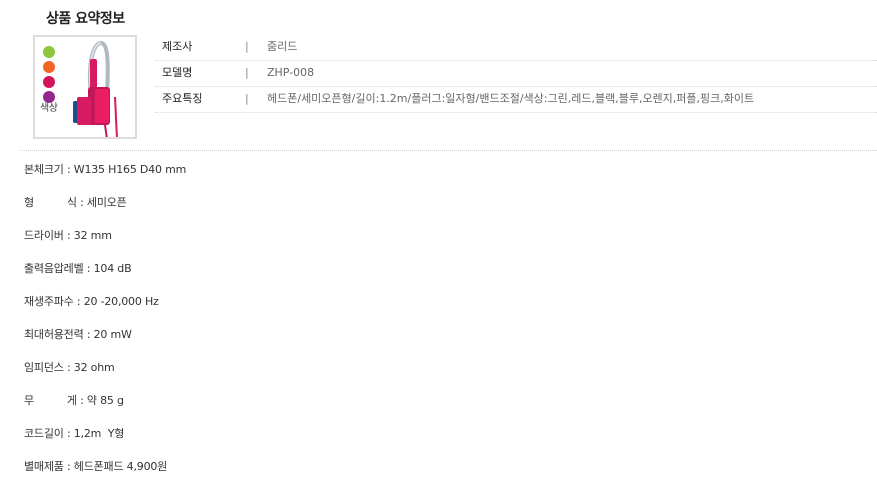 Image resolution: width=877 pixels, height=485 pixels. Describe the element at coordinates (282, 46) in the screenshot. I see `summary-value: 줌리드` at that location.